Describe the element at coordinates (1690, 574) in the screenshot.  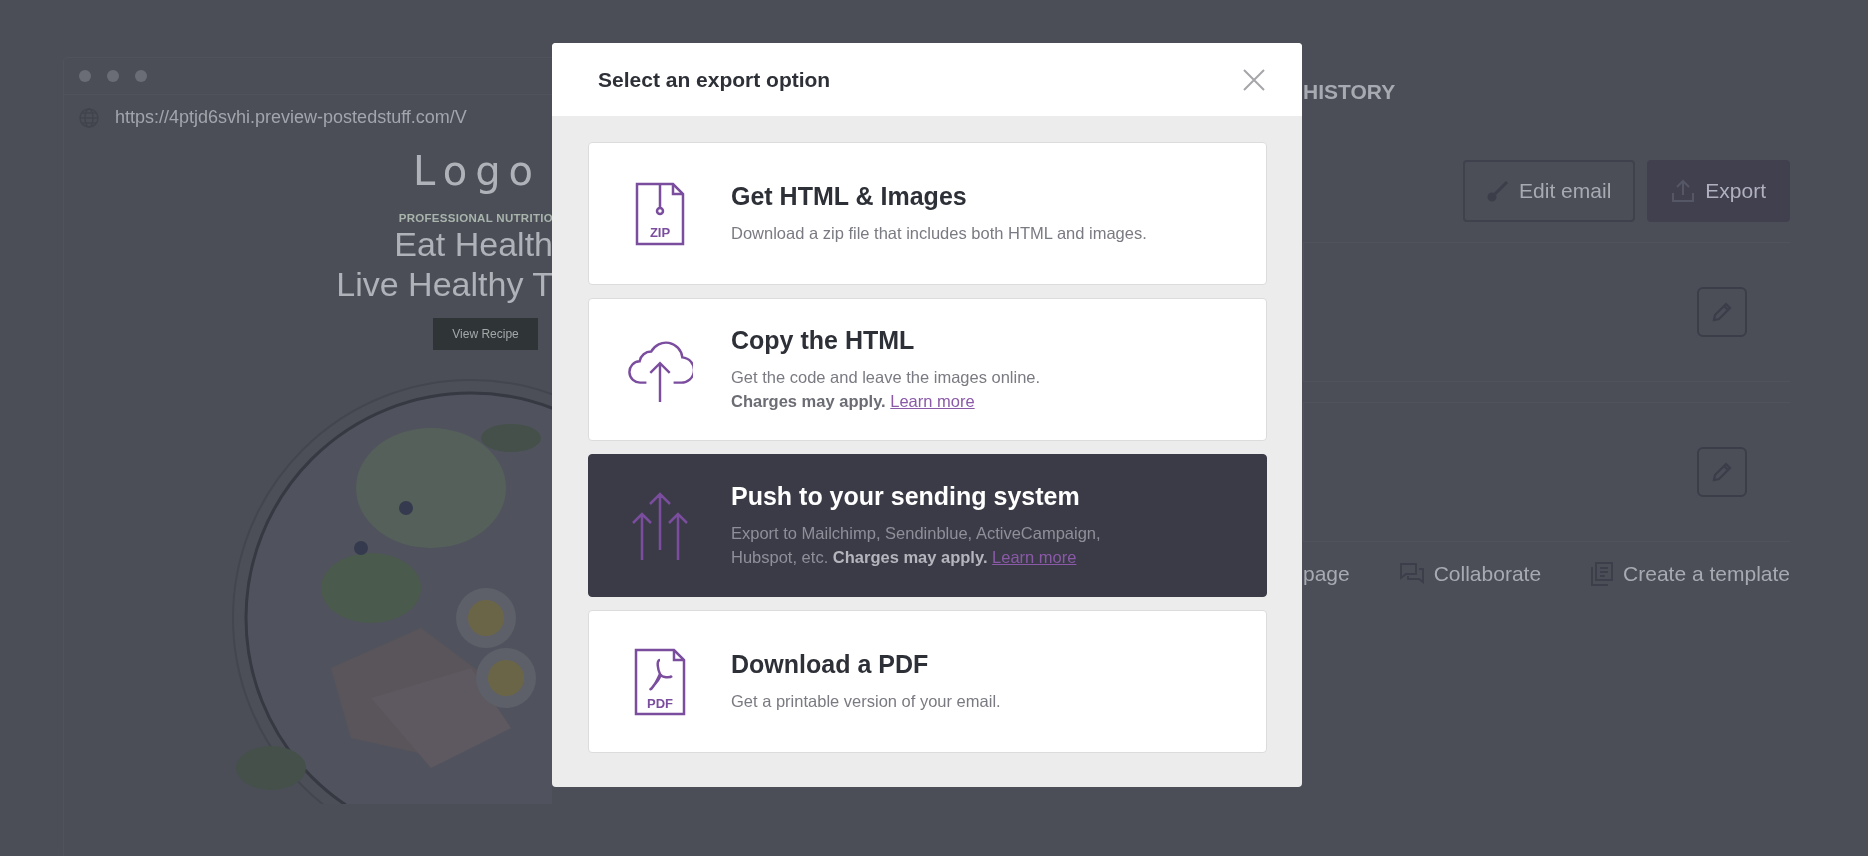
I see `action-link: Create a template` at that location.